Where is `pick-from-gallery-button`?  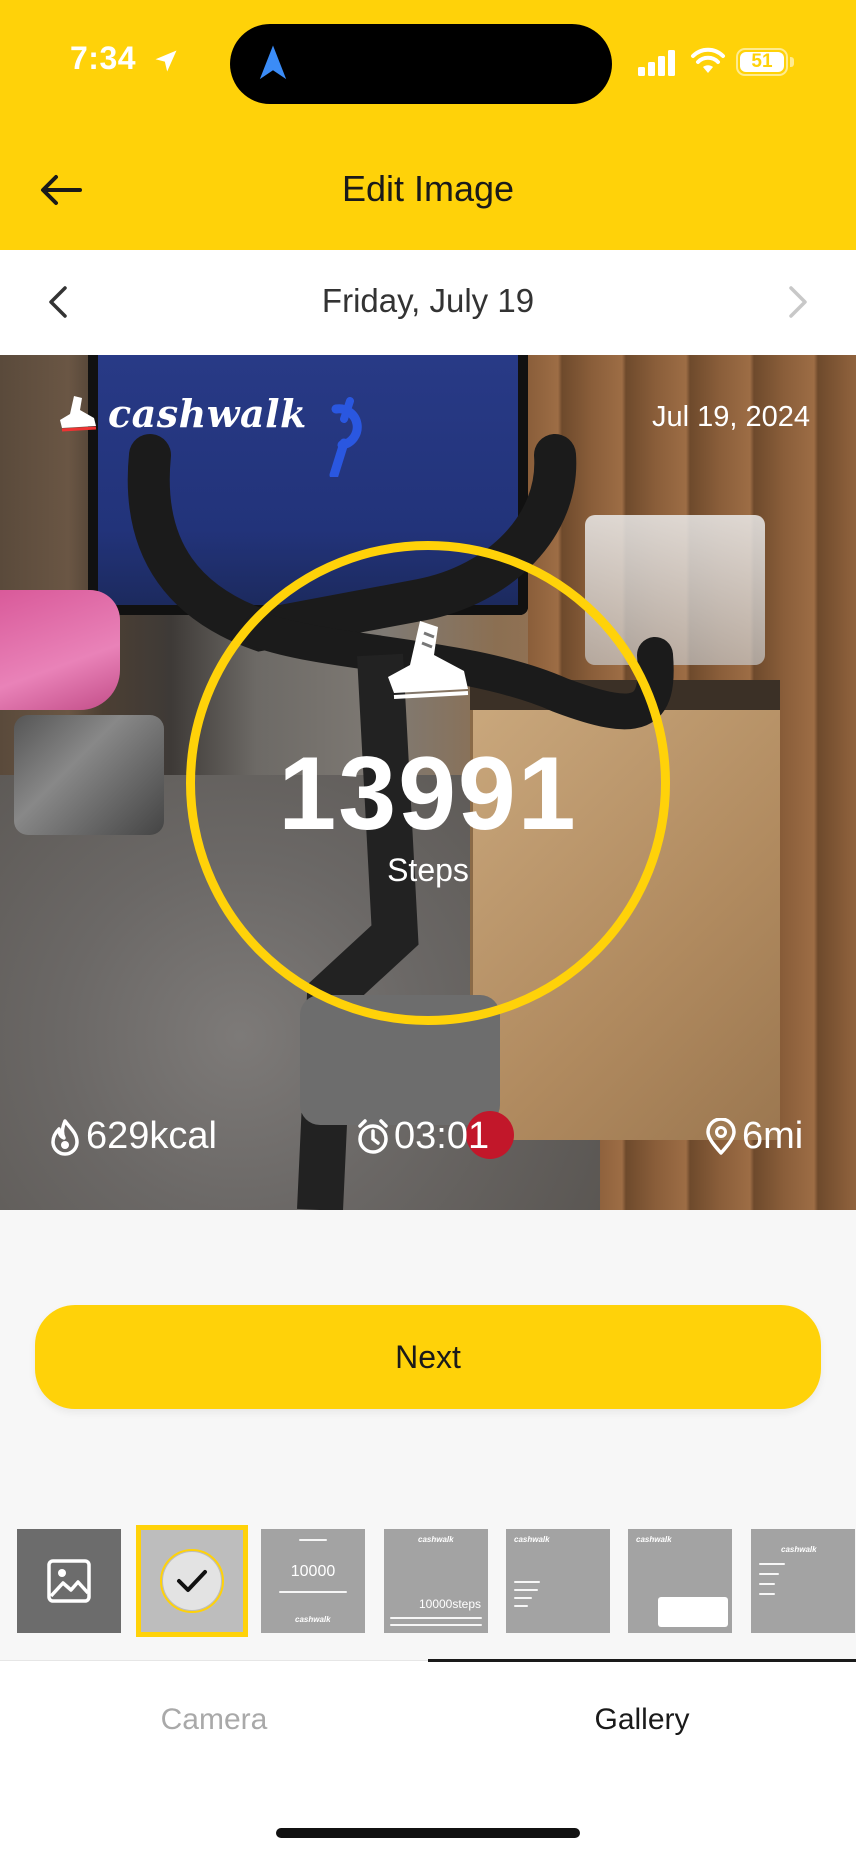
pick-from-gallery-button is located at coordinates (69, 1581).